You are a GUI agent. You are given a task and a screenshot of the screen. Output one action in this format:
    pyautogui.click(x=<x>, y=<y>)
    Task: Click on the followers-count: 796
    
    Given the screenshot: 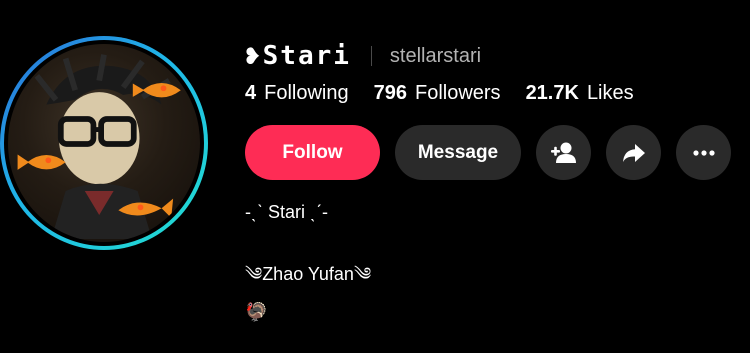 What is the action you would take?
    pyautogui.click(x=390, y=93)
    